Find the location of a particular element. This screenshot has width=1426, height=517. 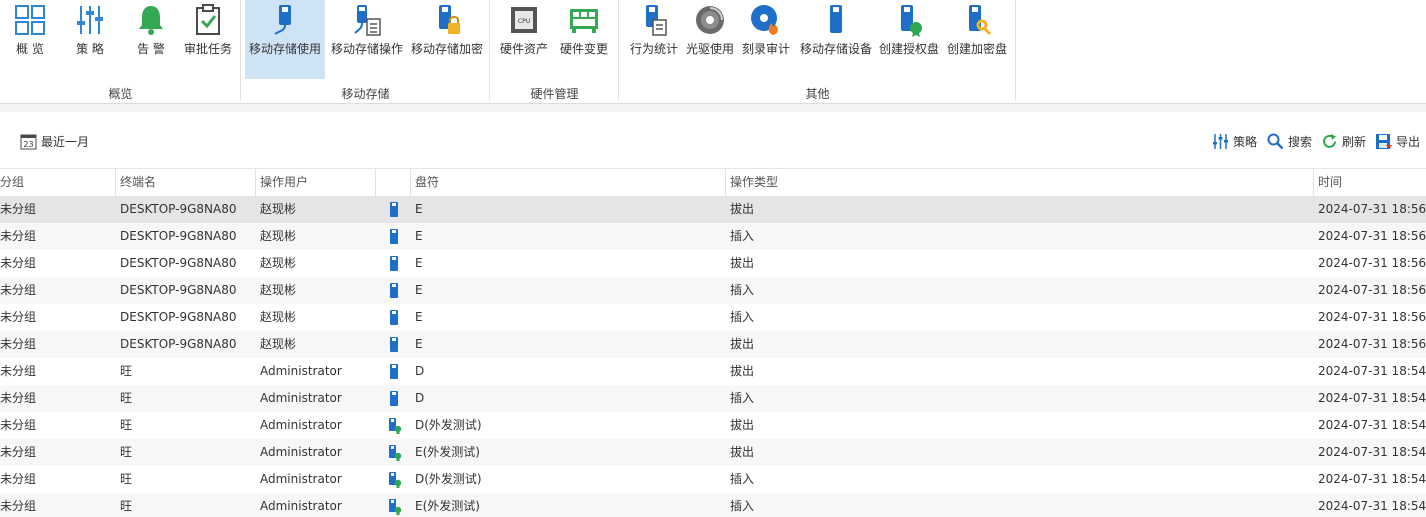

usb-operation-button: 移动存储操作 is located at coordinates (367, 39).